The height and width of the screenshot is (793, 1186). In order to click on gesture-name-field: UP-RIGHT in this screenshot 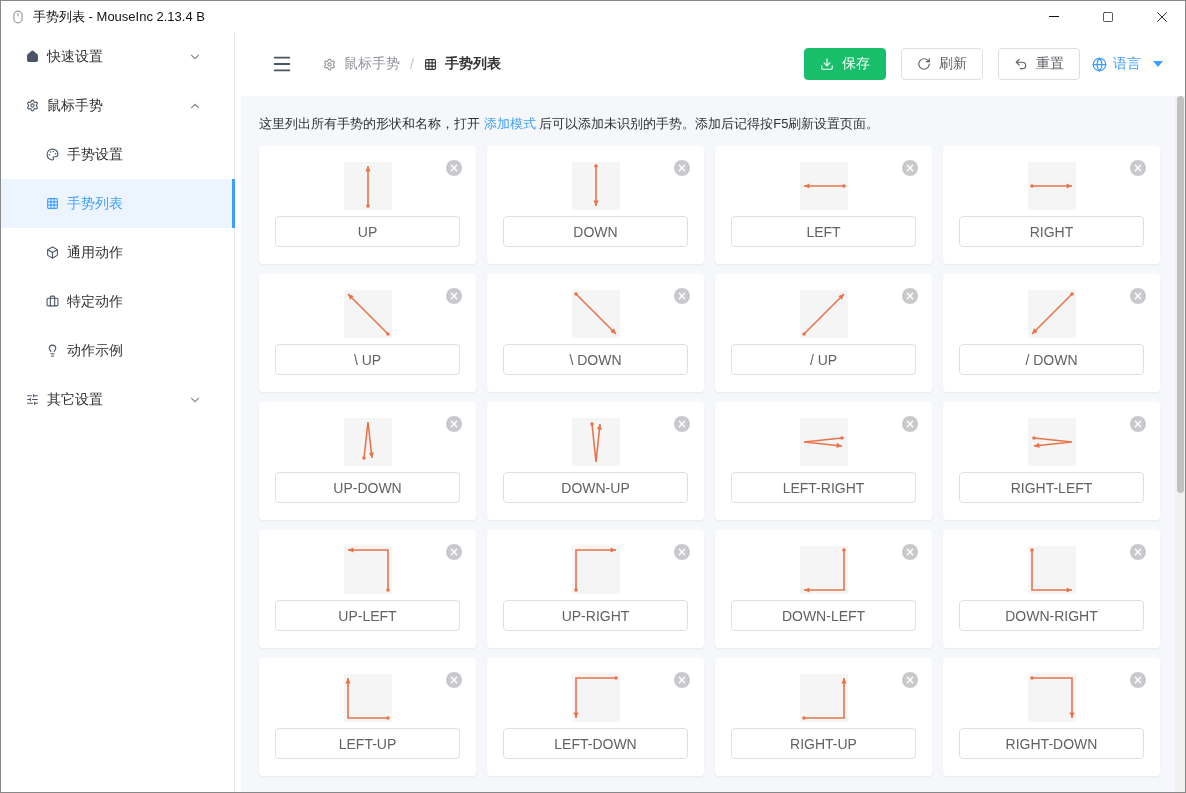, I will do `click(595, 615)`.